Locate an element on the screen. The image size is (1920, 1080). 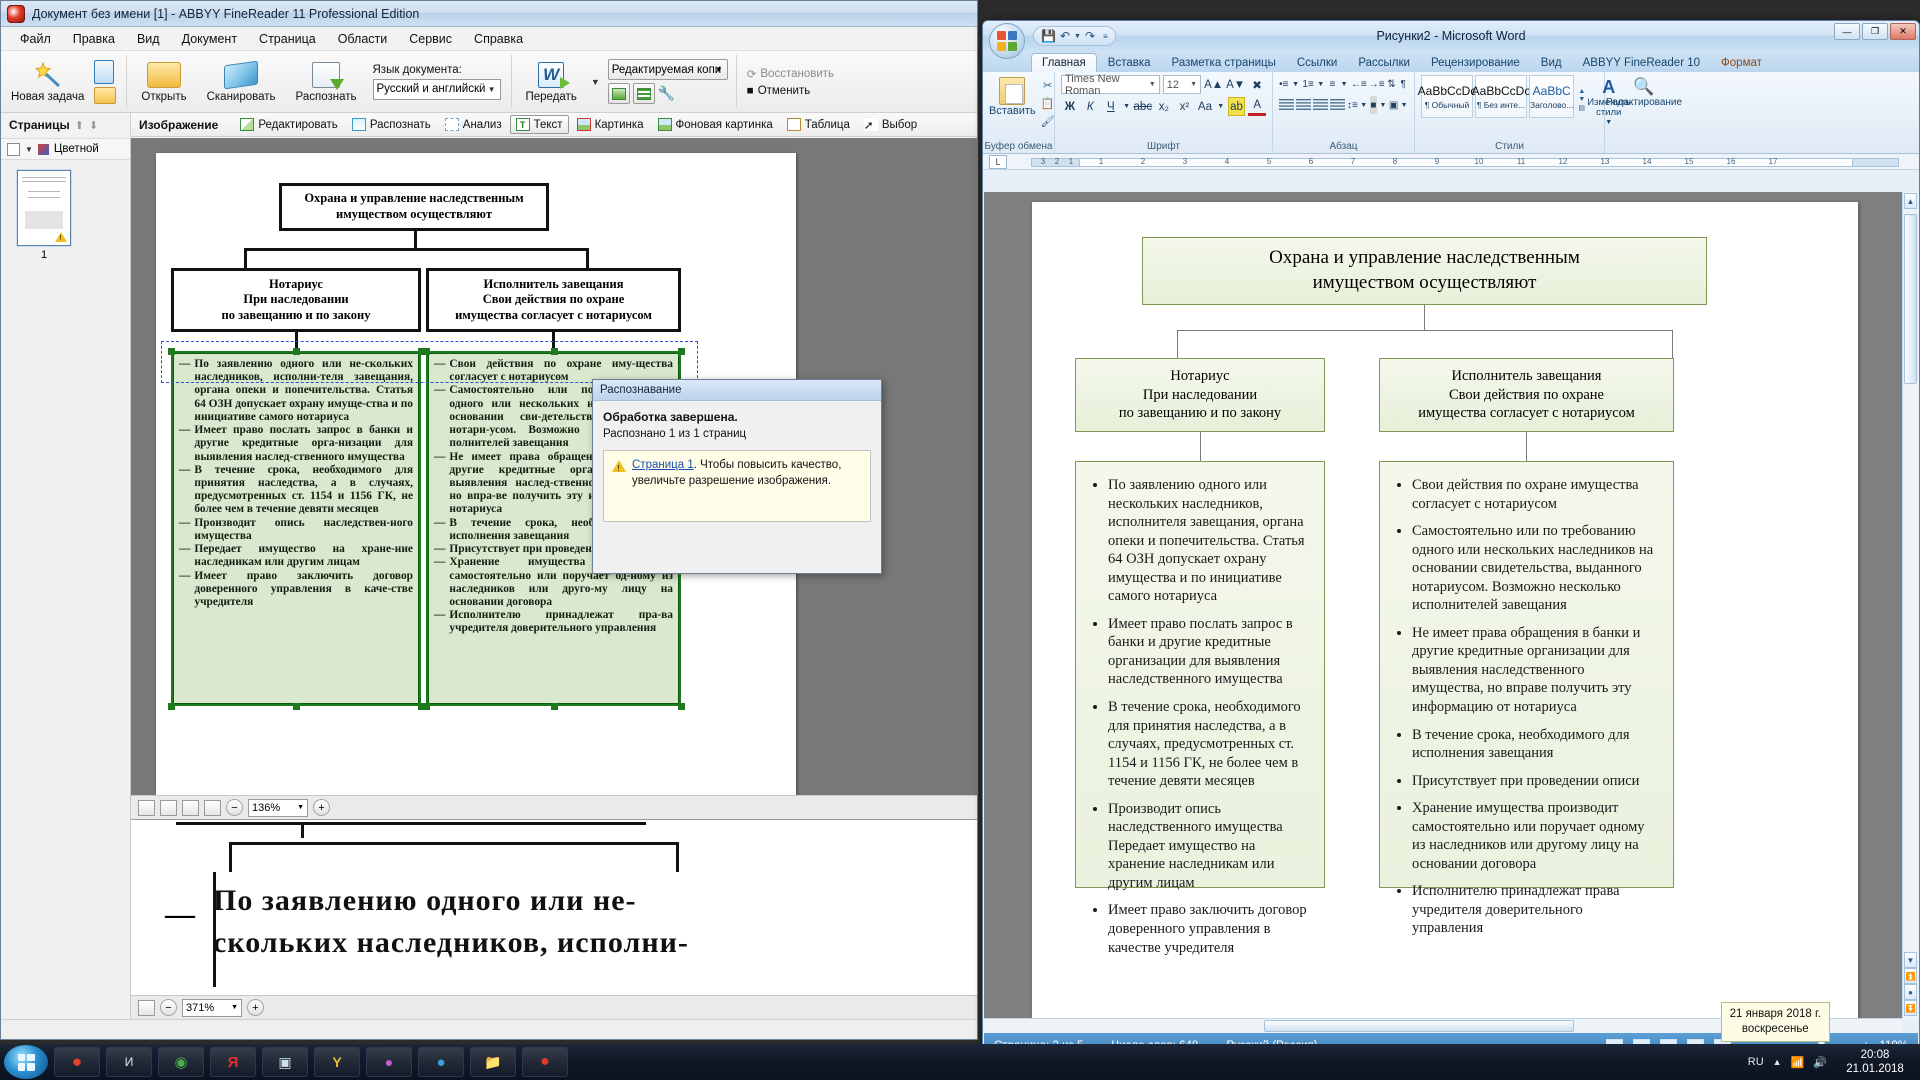
taskbar-button-chrome: ◉ is located at coordinates (181, 1062).